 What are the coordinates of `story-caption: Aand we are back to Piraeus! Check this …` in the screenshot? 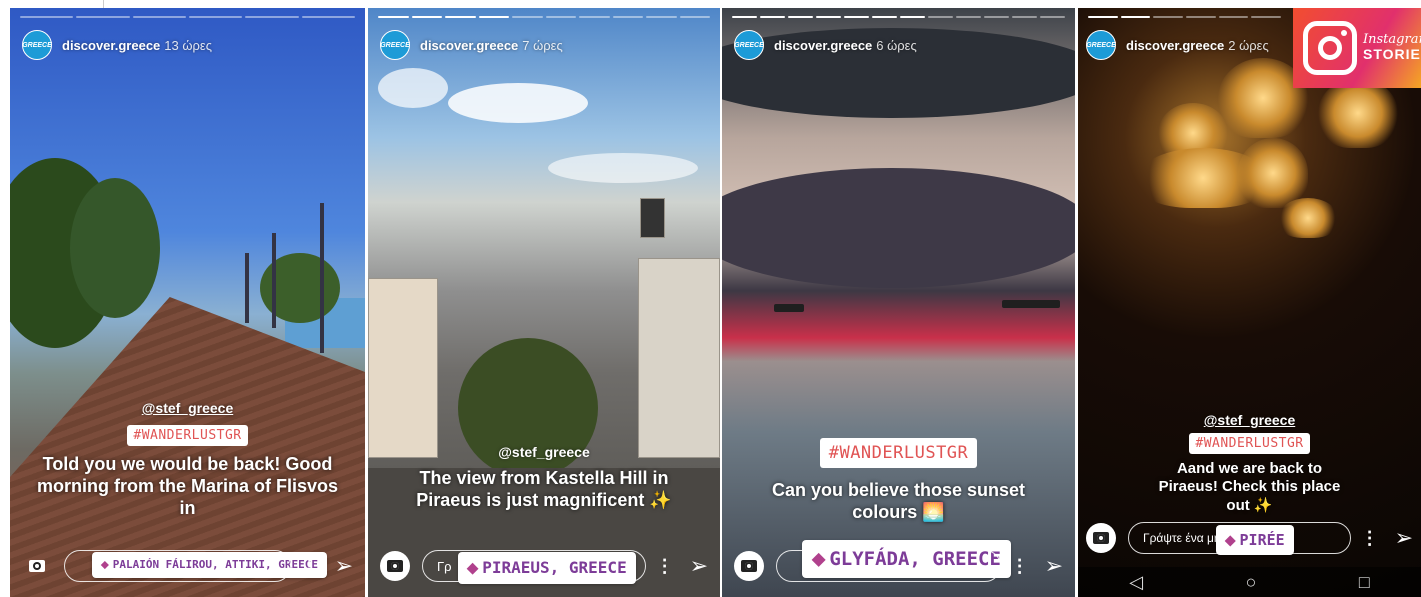 It's located at (1249, 487).